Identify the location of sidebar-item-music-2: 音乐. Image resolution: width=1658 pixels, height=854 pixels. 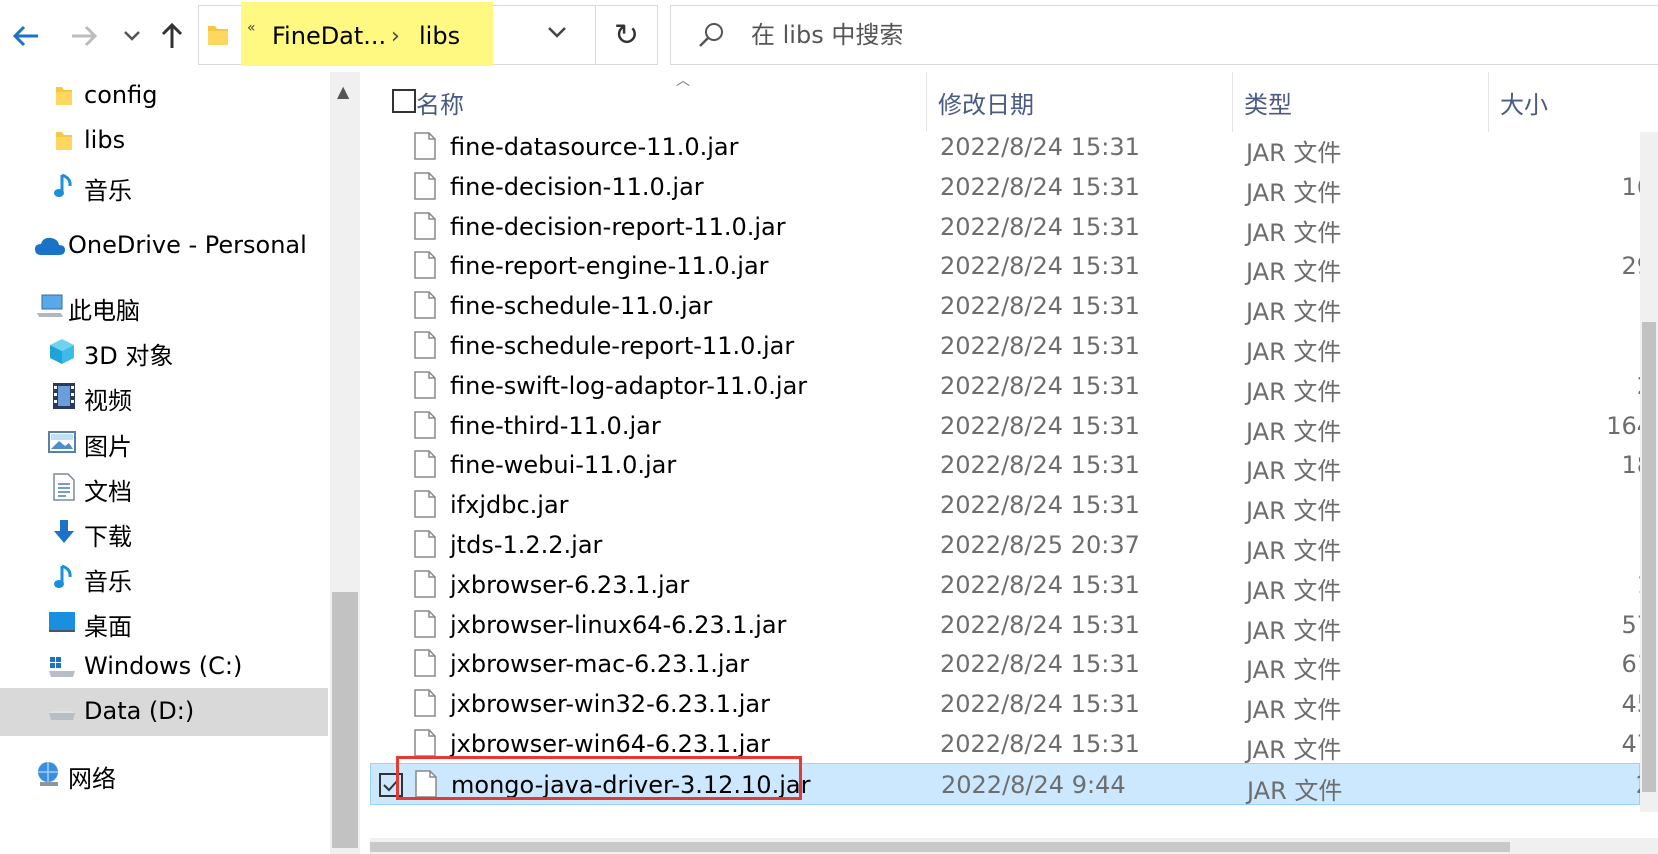
(164, 577).